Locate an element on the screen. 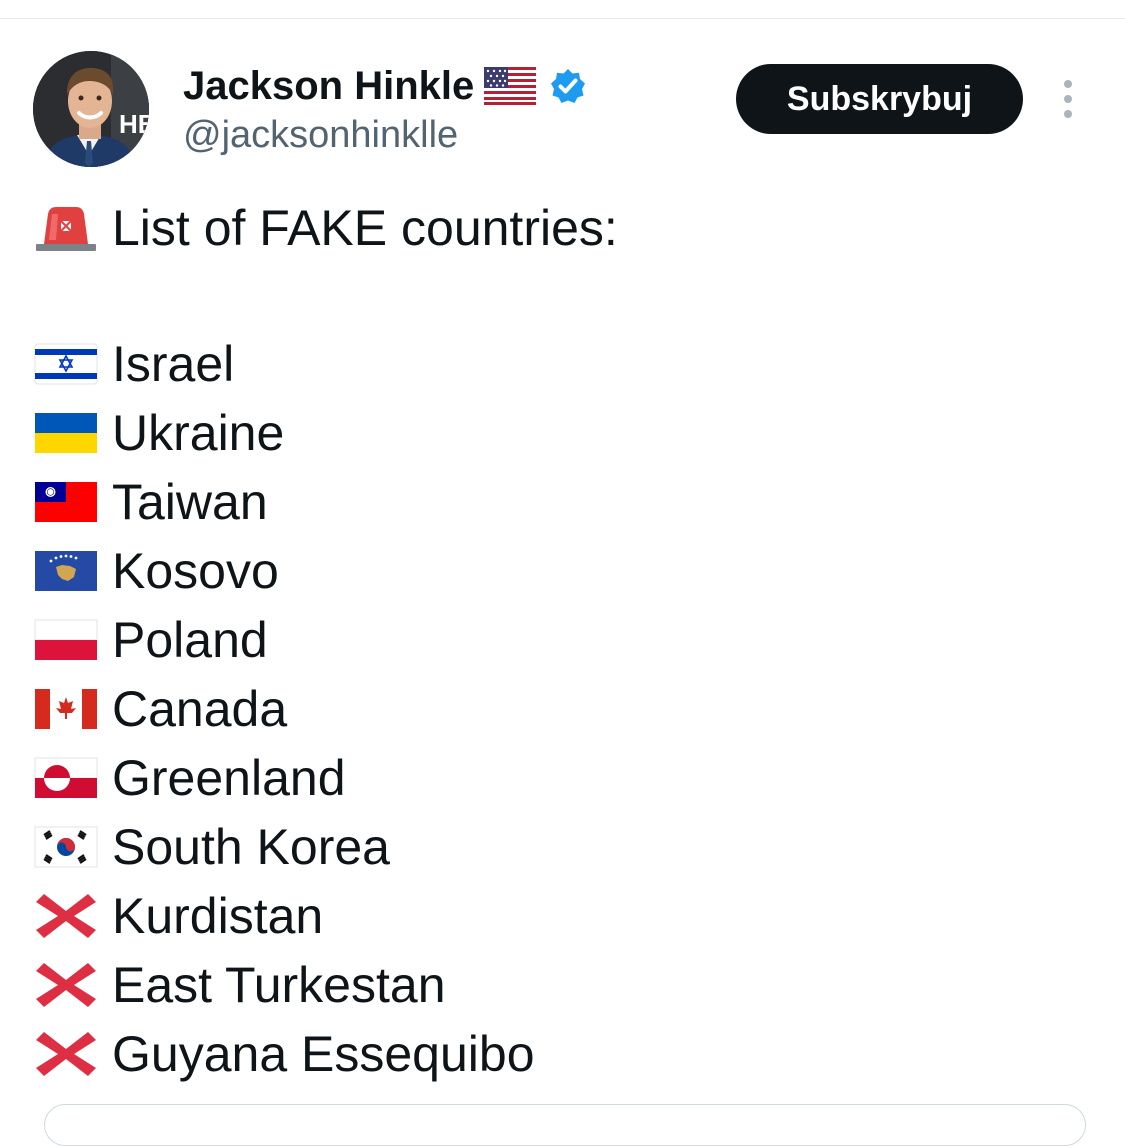  list-item: Ukraine is located at coordinates (159, 433).